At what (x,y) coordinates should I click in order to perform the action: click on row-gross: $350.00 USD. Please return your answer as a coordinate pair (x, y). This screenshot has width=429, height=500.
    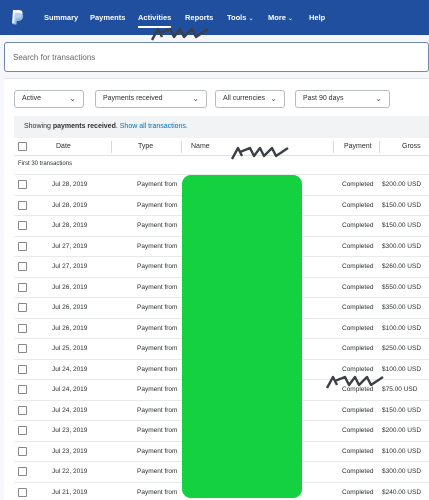
    Looking at the image, I should click on (402, 307).